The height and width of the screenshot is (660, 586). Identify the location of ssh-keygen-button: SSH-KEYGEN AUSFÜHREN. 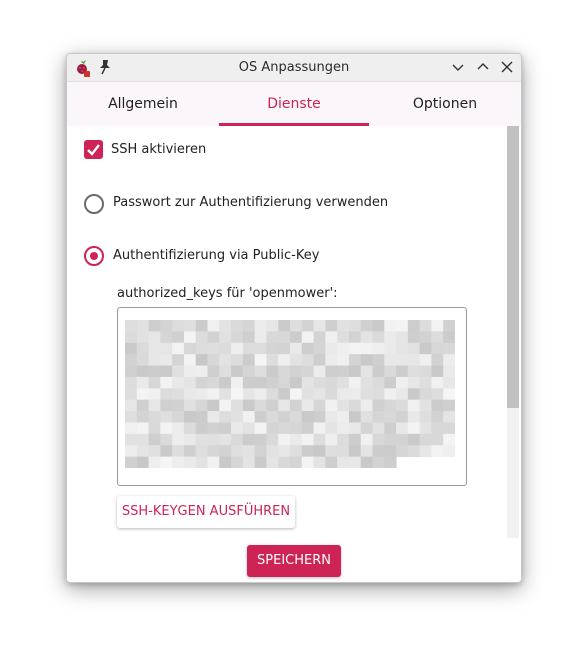
(206, 512).